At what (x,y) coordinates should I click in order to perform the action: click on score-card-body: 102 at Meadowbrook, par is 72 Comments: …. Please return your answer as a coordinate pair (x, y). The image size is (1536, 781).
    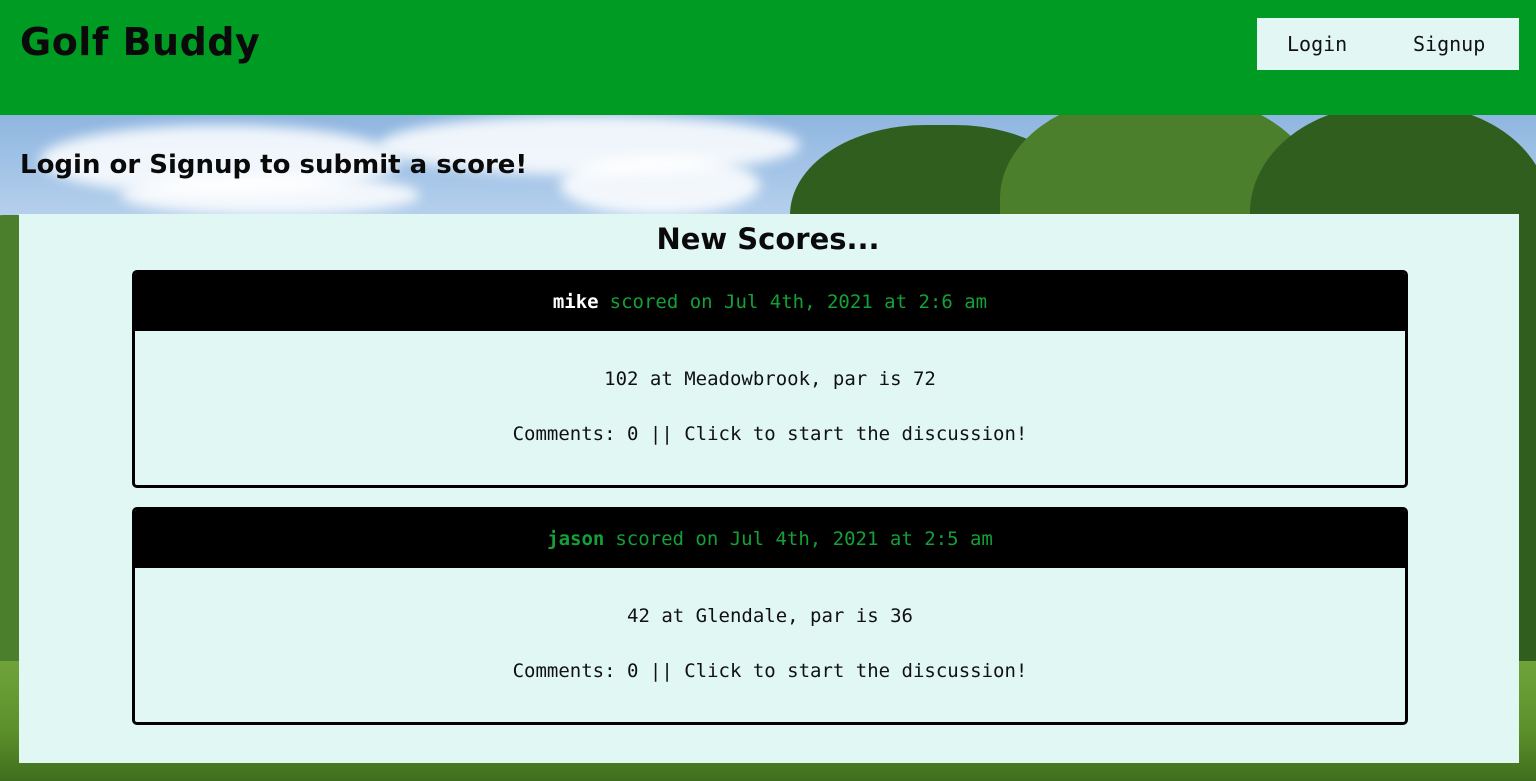
    Looking at the image, I should click on (770, 388).